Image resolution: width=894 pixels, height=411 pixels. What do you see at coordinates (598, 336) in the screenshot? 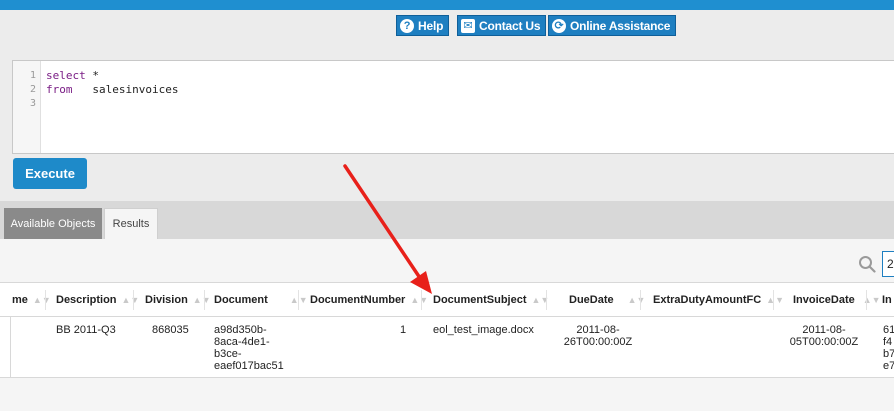
I see `cell-due-date: 2011-08- 26T00:00:00Z` at bounding box center [598, 336].